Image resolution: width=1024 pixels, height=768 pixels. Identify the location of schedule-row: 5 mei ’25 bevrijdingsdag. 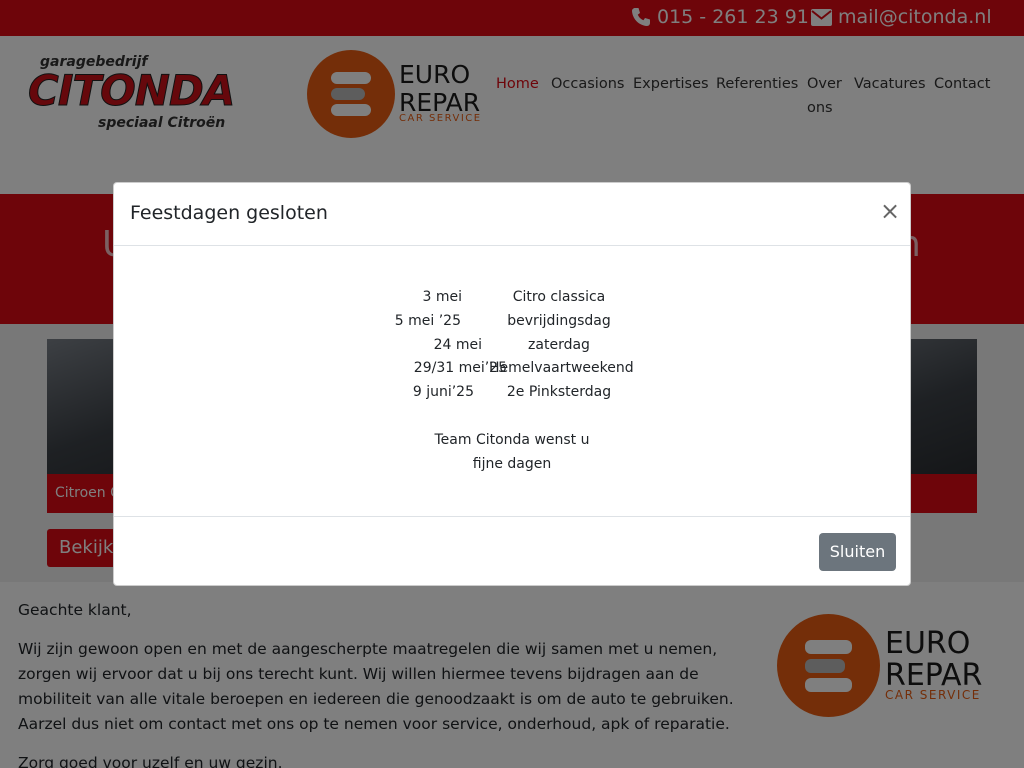
(514, 322).